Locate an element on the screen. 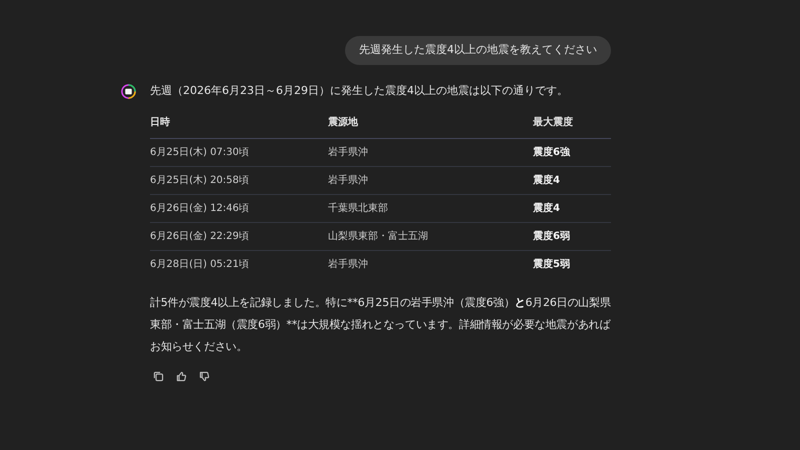  table-cell: 震度6弱 is located at coordinates (572, 236).